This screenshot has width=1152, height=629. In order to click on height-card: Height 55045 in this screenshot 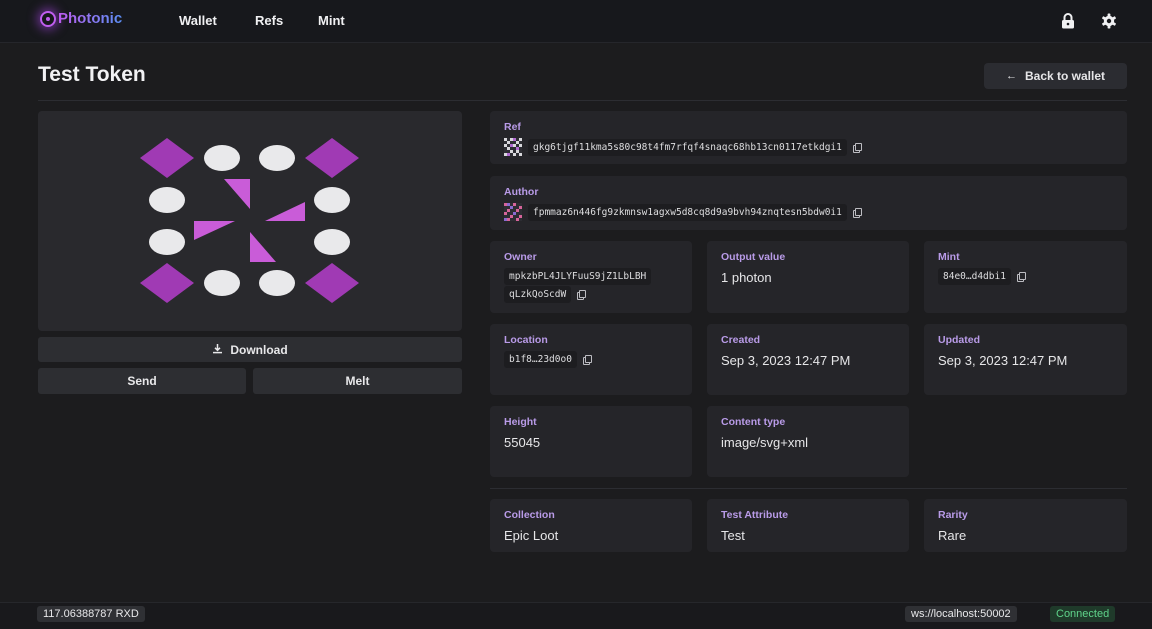, I will do `click(591, 441)`.